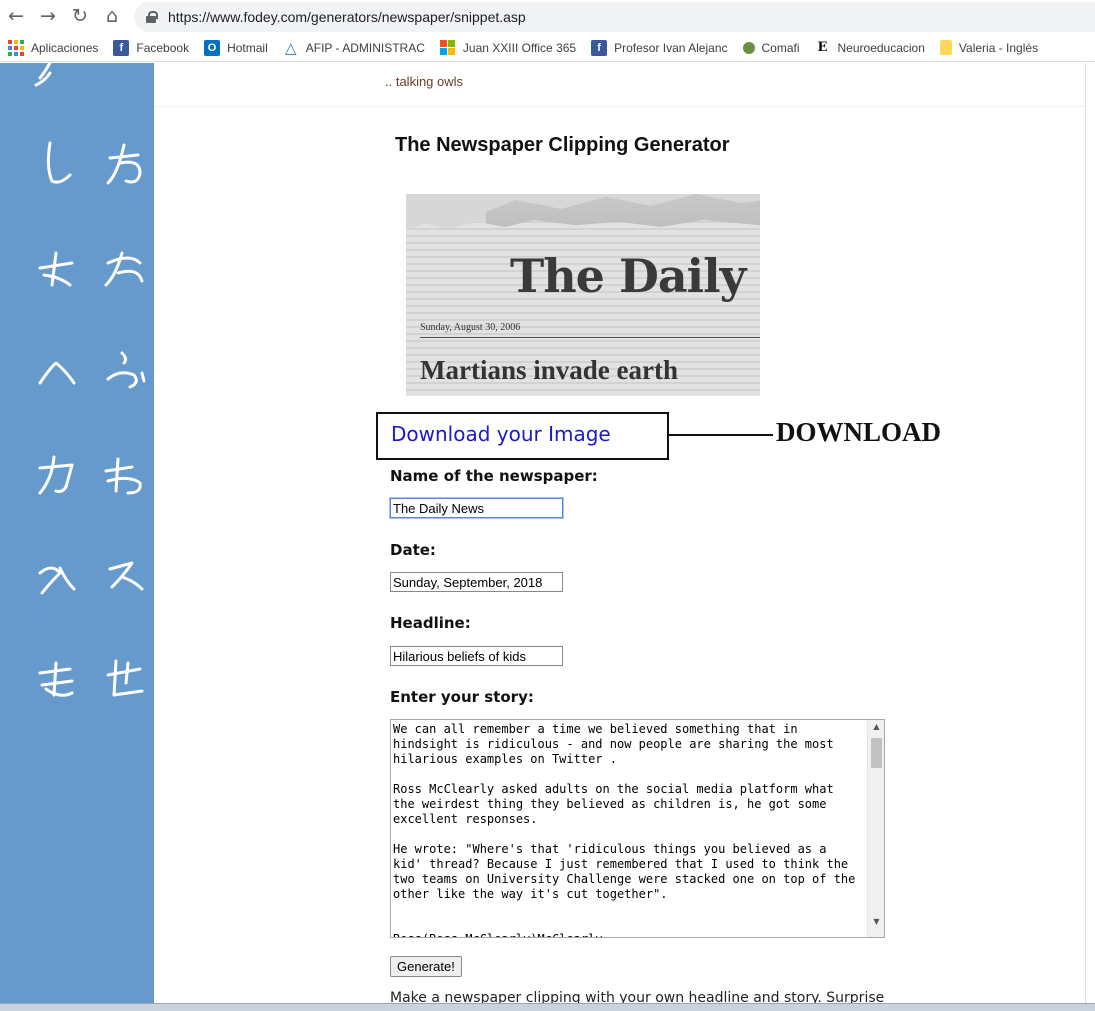 The height and width of the screenshot is (1011, 1095). I want to click on bookmark-label: Neuroeducacion, so click(881, 47).